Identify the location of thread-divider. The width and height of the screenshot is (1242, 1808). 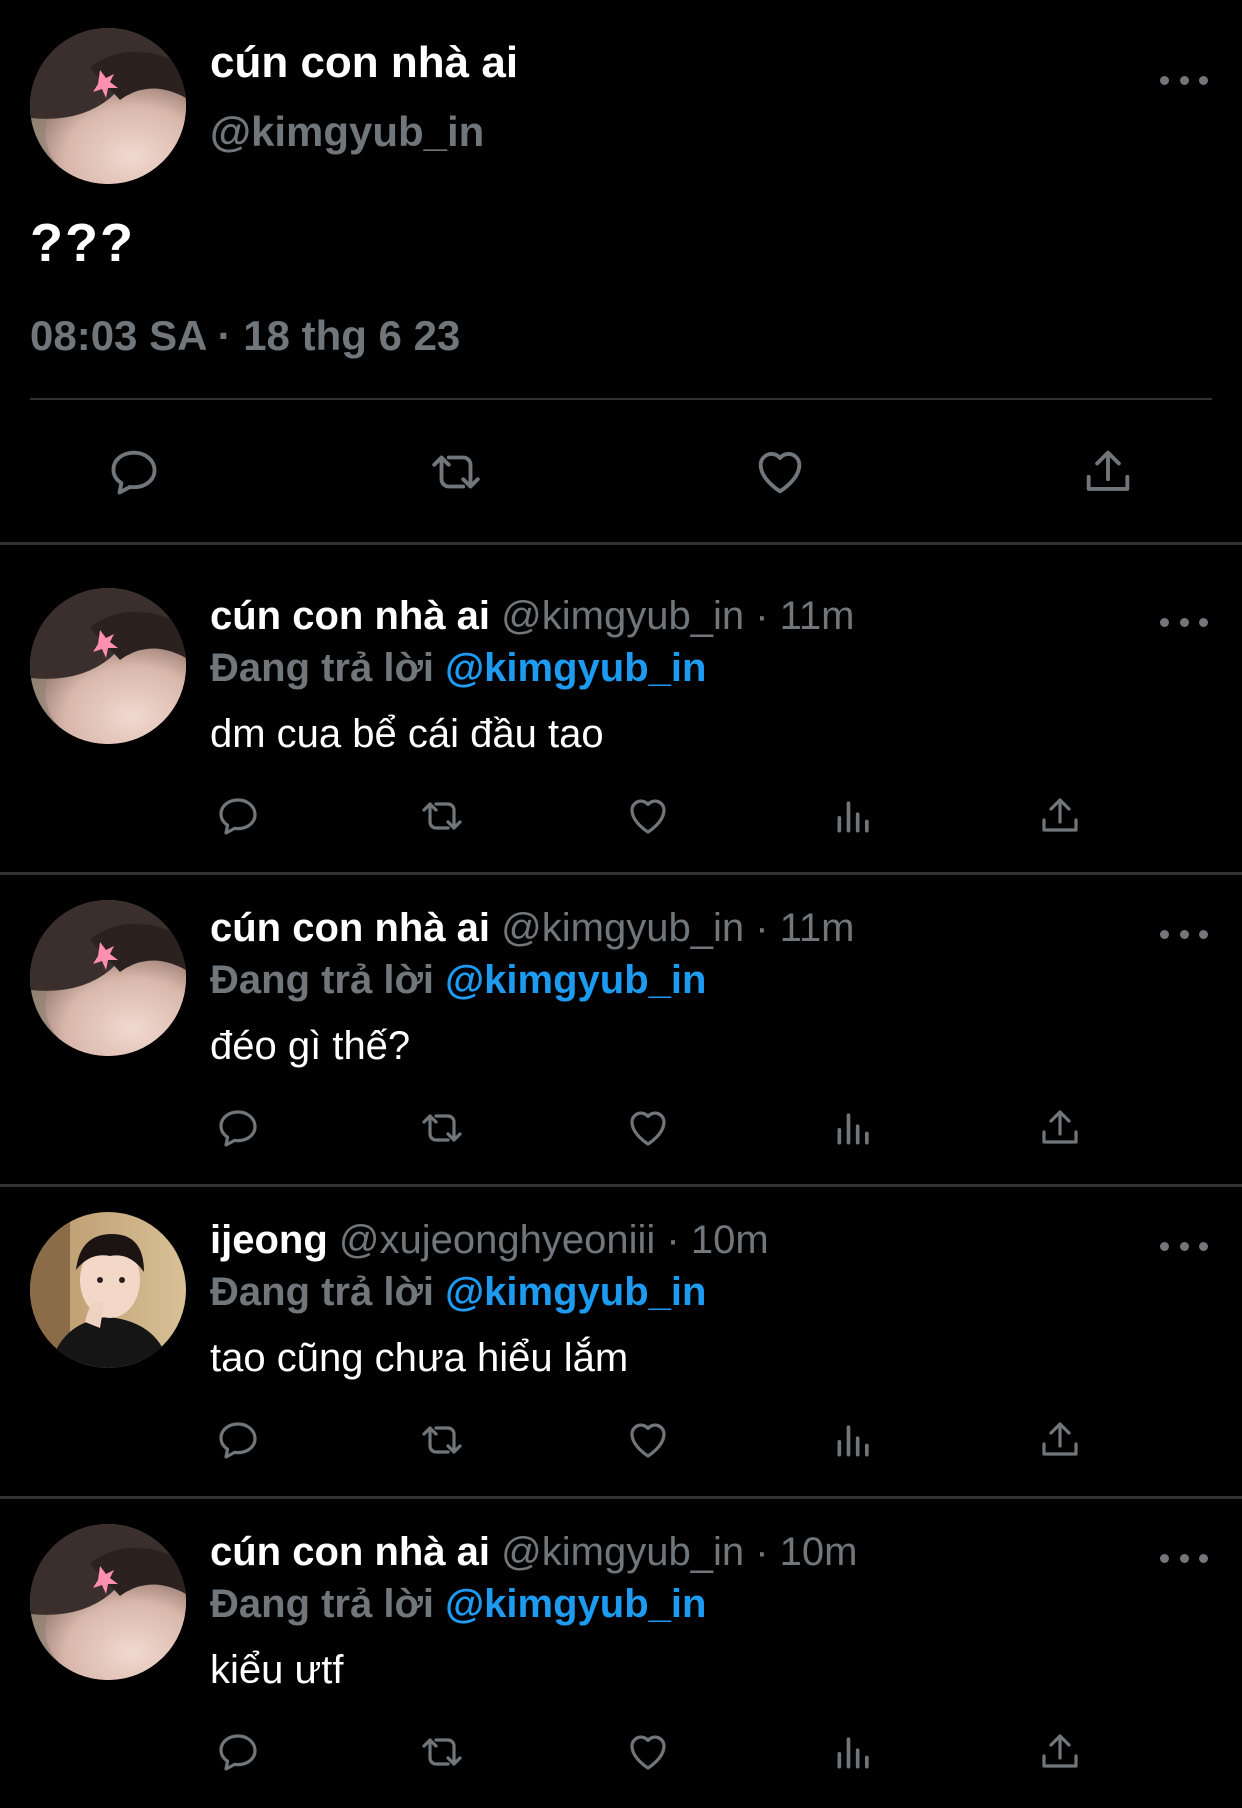
(621, 543).